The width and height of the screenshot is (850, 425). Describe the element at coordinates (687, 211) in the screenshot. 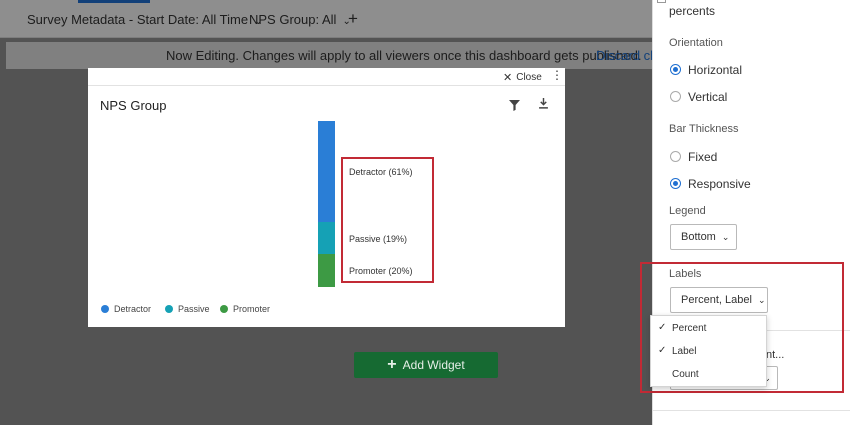

I see `legend-heading: Legend` at that location.